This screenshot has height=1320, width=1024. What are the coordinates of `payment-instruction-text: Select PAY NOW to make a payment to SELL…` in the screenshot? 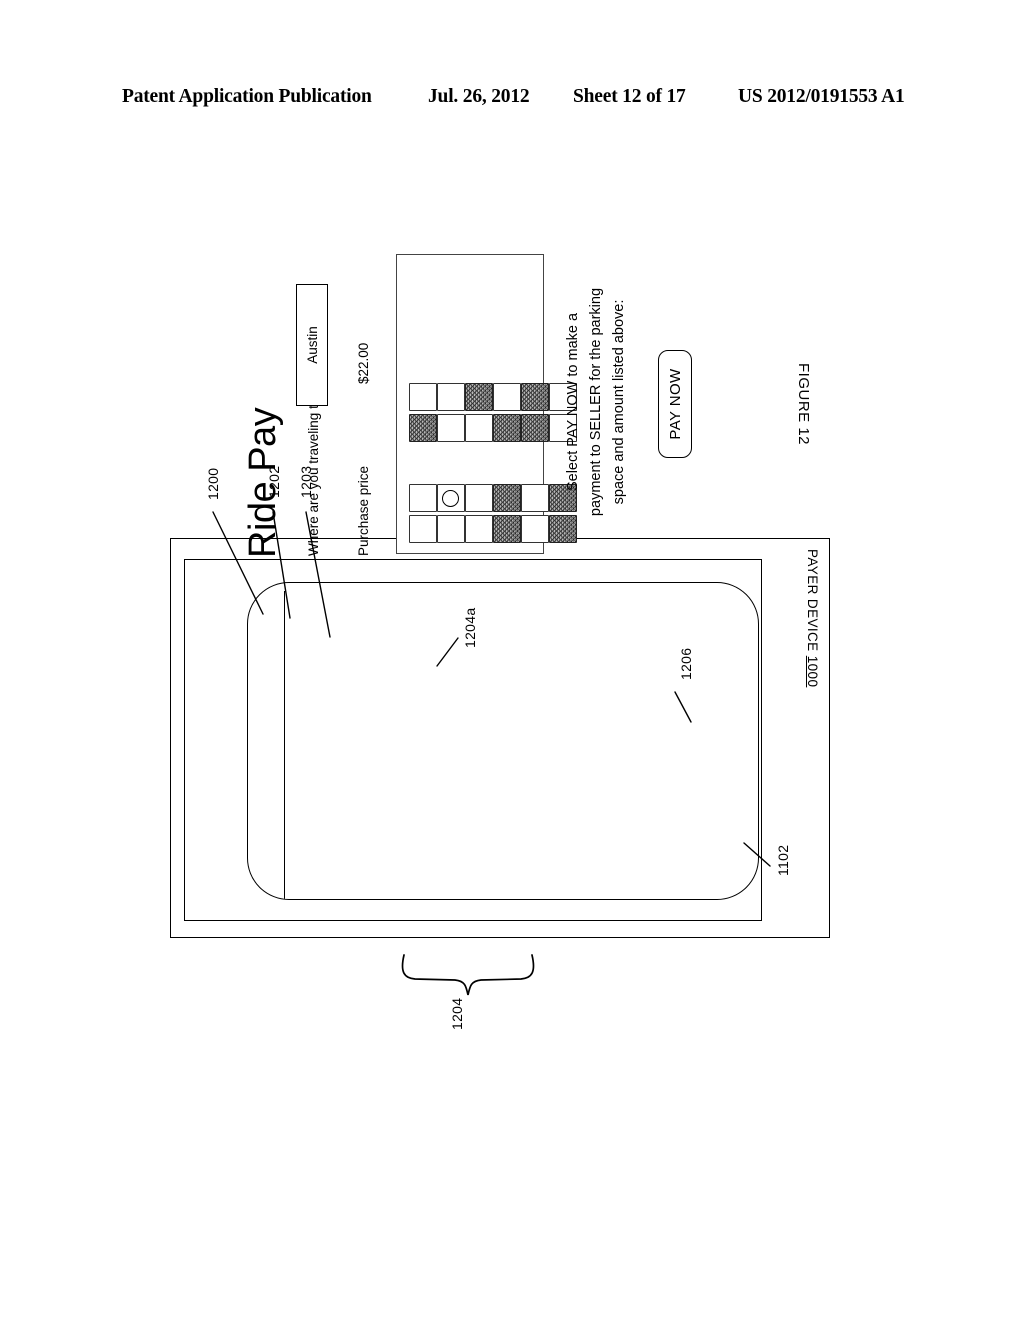 It's located at (596, 402).